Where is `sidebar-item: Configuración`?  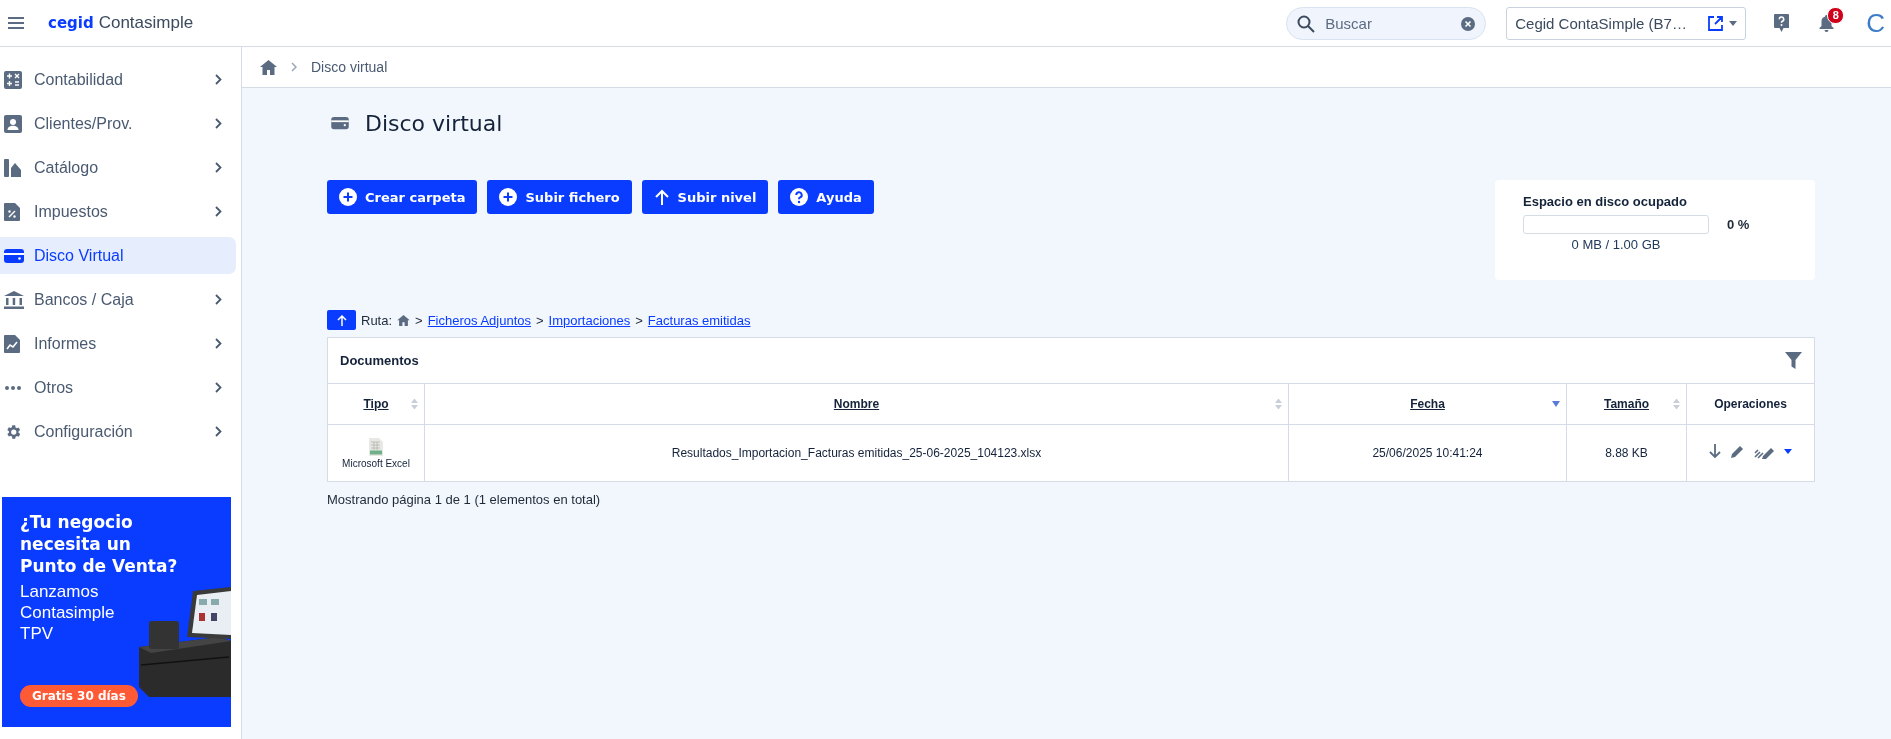
sidebar-item: Configuración is located at coordinates (118, 431).